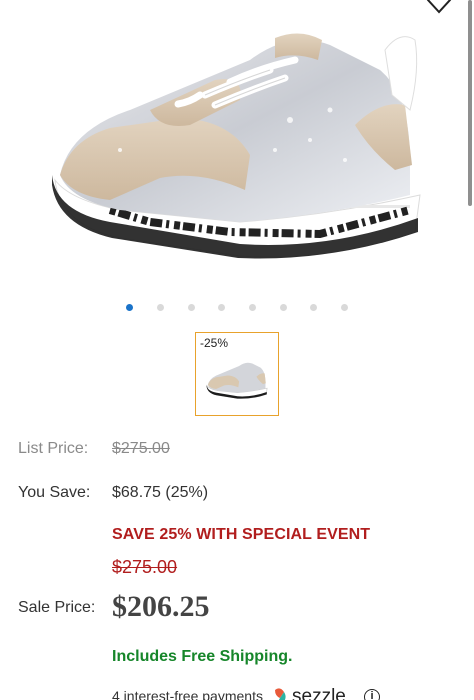 Image resolution: width=474 pixels, height=700 pixels. I want to click on free-shipping-text: Includes Free Shipping., so click(202, 656).